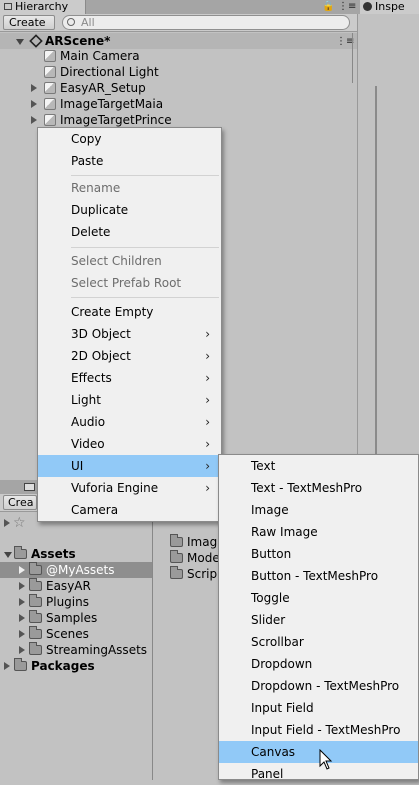 Image resolution: width=419 pixels, height=785 pixels. I want to click on submenu-item-slider: Slider, so click(318, 620).